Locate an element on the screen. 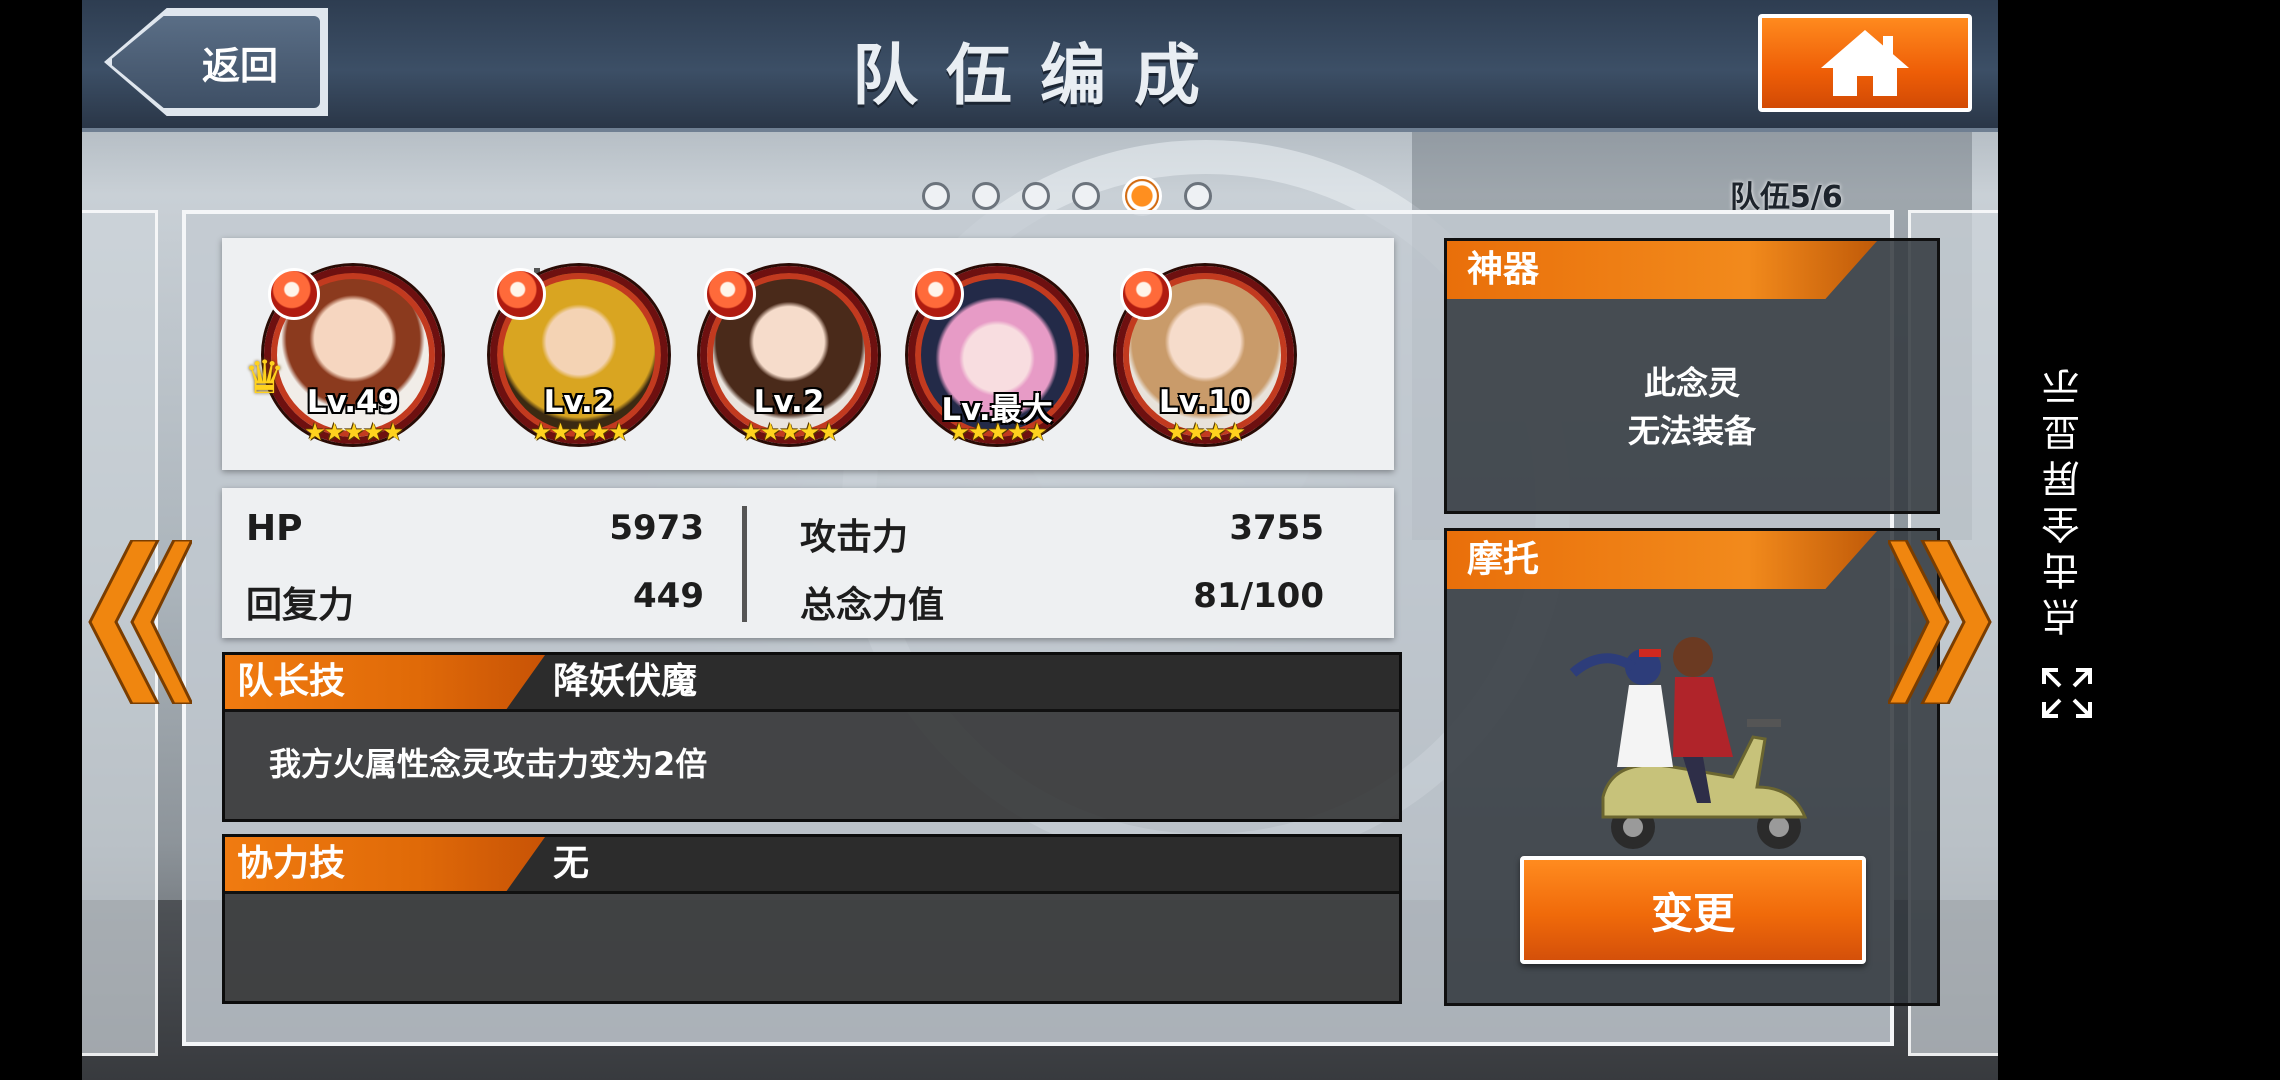 The width and height of the screenshot is (2280, 1080). change-vehicle-button: 变更 is located at coordinates (1693, 910).